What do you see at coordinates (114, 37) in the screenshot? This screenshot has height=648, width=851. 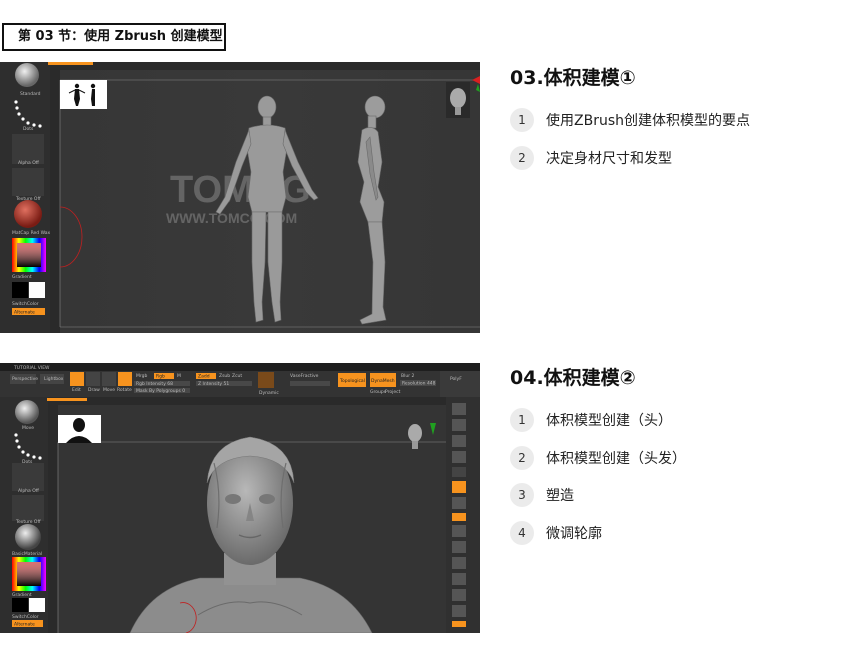 I see `section-title: 第 03 节：使用 Zbrush 创建模型` at bounding box center [114, 37].